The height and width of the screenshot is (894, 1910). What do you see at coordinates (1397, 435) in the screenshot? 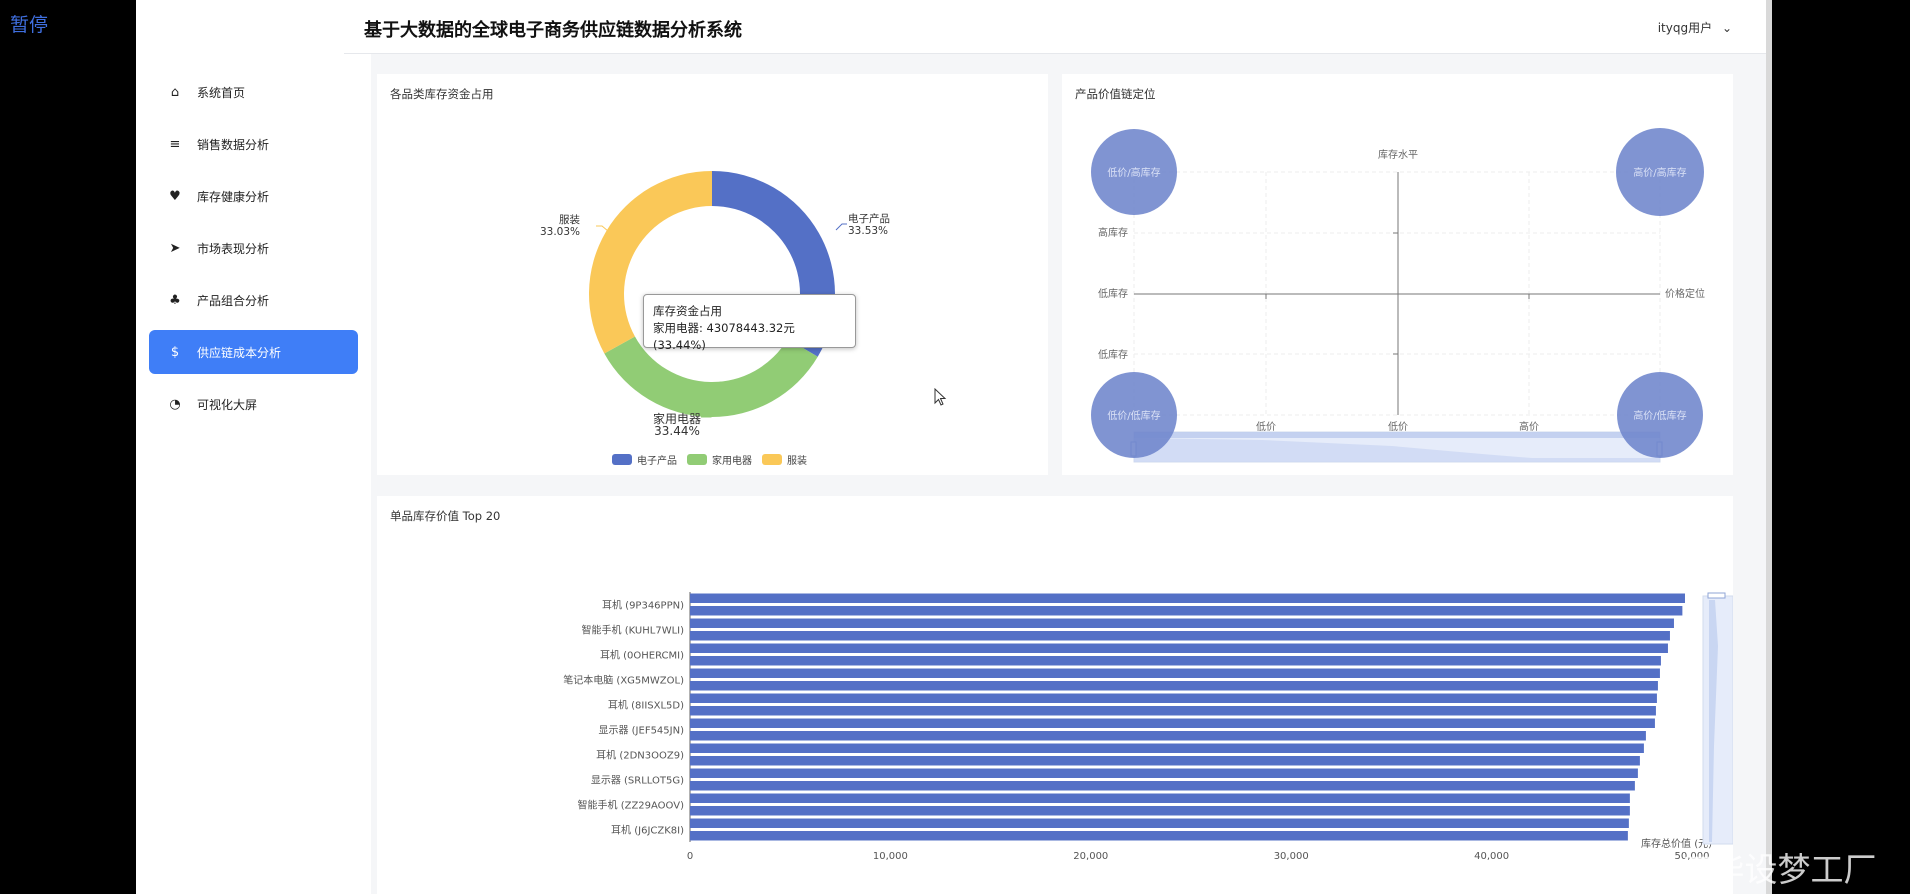
I see `matrix-zoom-selection` at bounding box center [1397, 435].